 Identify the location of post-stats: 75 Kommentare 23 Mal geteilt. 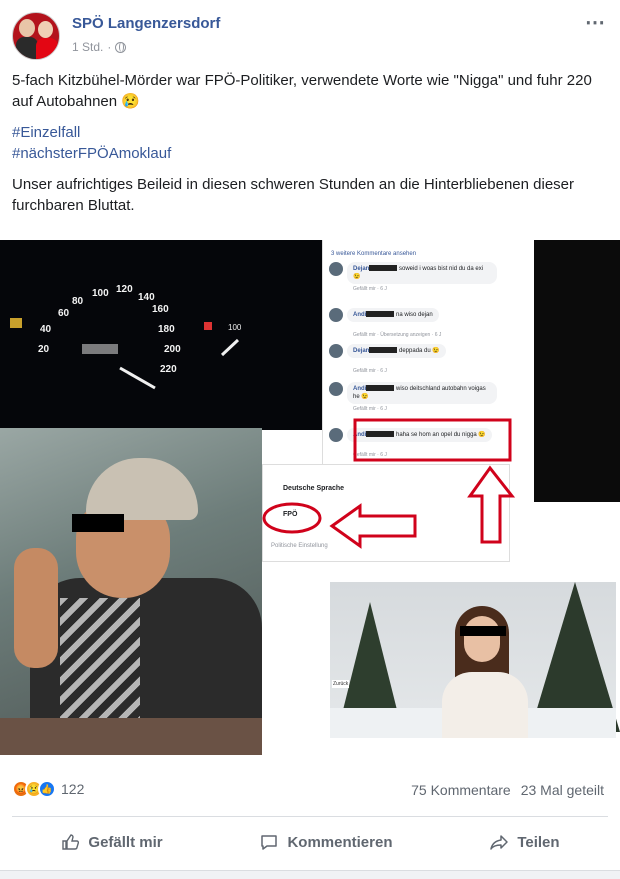
(507, 790).